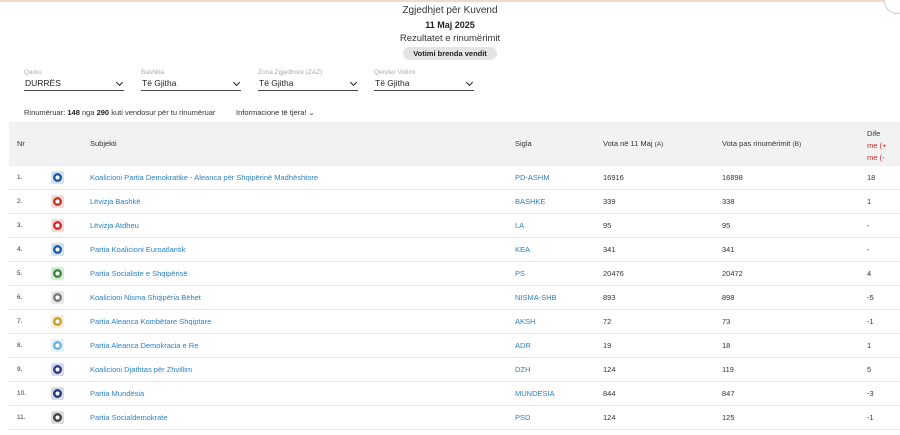 The width and height of the screenshot is (900, 435). Describe the element at coordinates (20, 201) in the screenshot. I see `row-number: 2.` at that location.